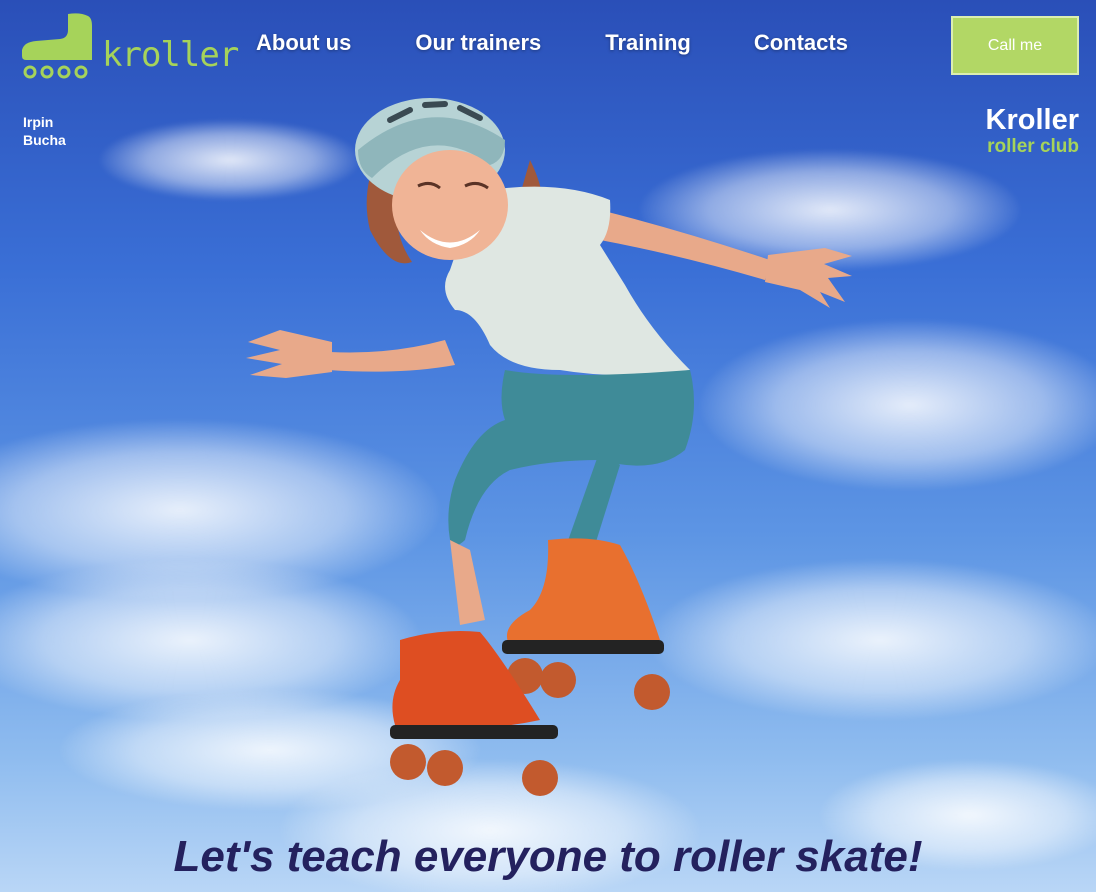 The height and width of the screenshot is (892, 1096). Describe the element at coordinates (552, 43) in the screenshot. I see `main-nav: About us Our trainers Training Contacts` at that location.